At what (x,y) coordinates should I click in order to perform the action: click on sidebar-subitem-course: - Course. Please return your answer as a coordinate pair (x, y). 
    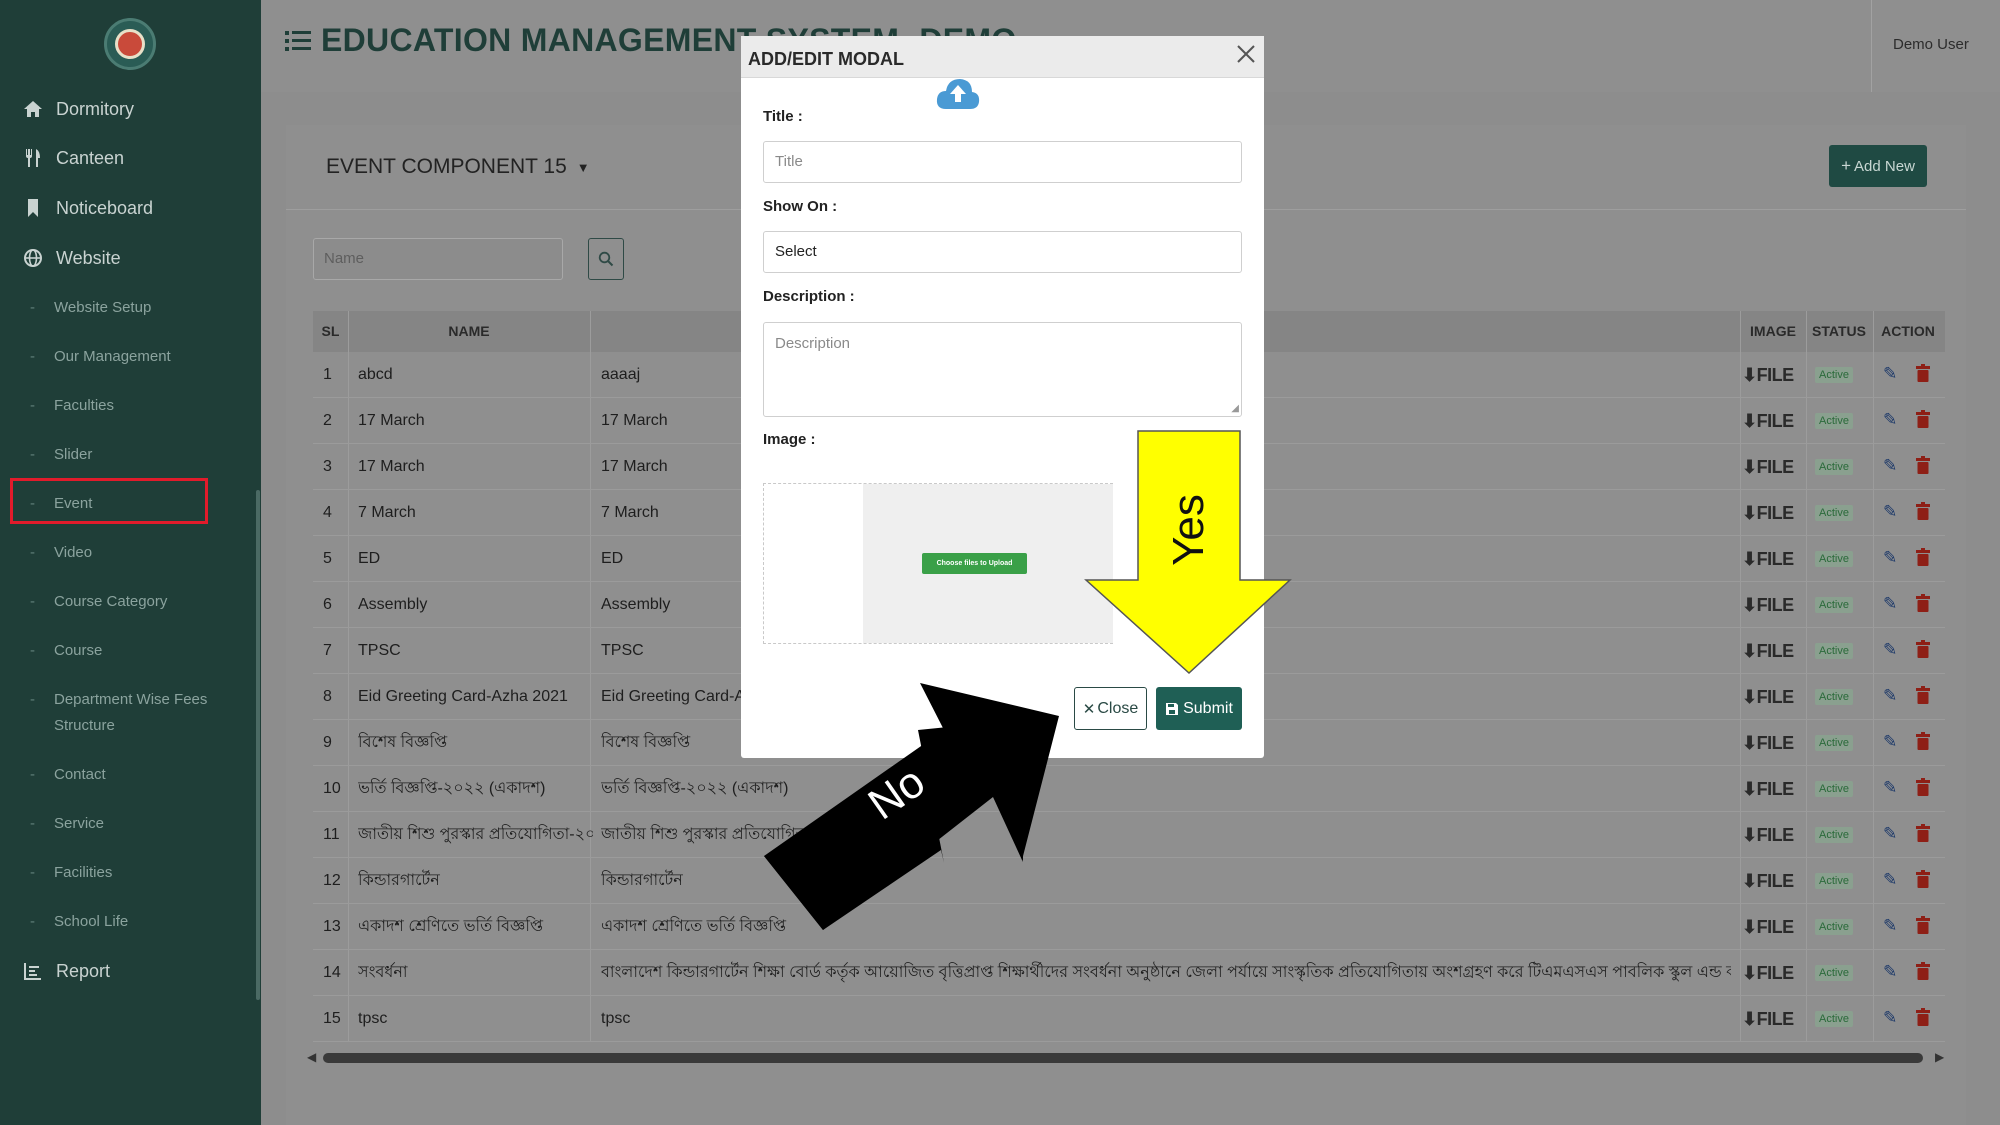
    Looking at the image, I should click on (66, 651).